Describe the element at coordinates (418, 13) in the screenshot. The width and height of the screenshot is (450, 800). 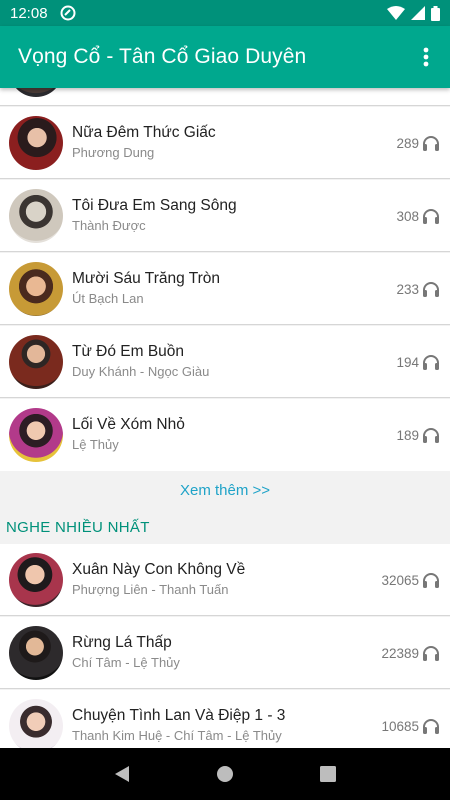
I see `signal-icon` at that location.